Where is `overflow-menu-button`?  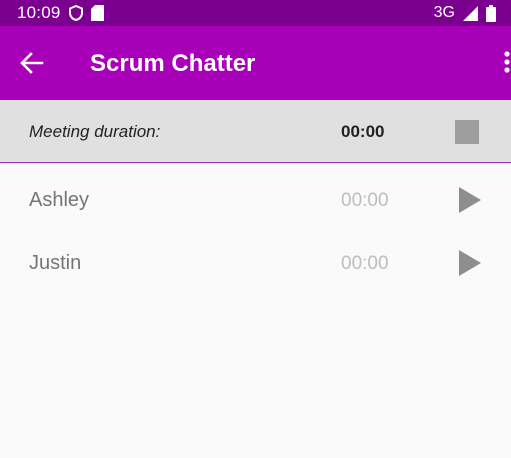
overflow-menu-button is located at coordinates (506, 63).